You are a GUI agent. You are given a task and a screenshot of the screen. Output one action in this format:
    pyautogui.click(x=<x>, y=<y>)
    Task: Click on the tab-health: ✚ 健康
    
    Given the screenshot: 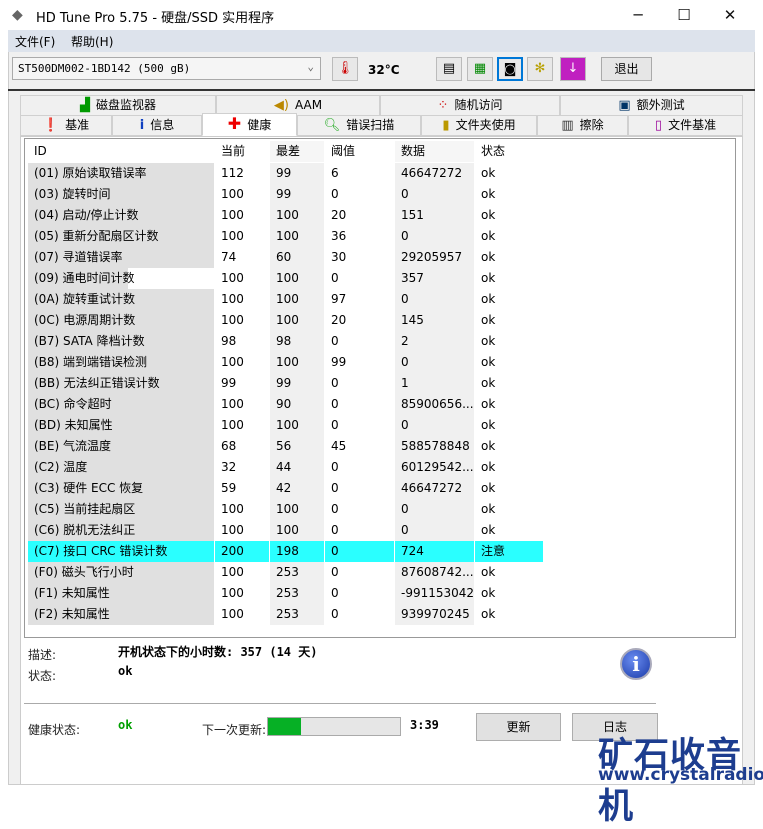 What is the action you would take?
    pyautogui.click(x=249, y=124)
    